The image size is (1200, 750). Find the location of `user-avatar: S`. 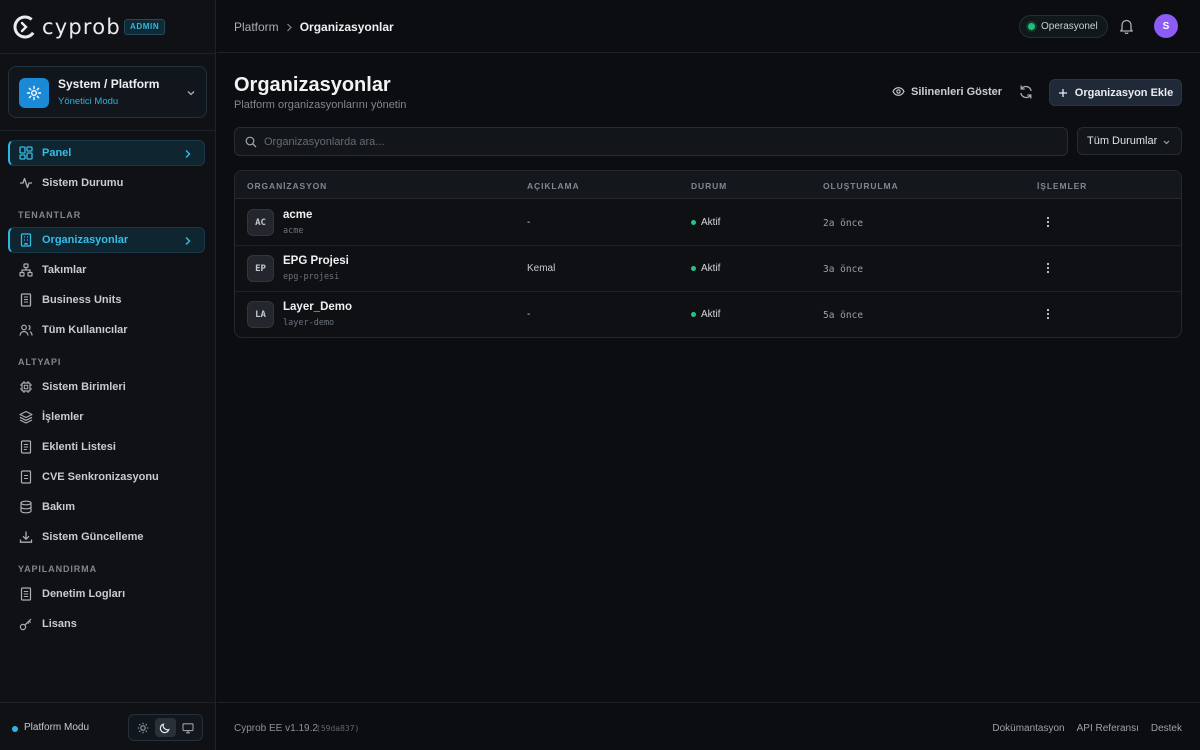

user-avatar: S is located at coordinates (1166, 26).